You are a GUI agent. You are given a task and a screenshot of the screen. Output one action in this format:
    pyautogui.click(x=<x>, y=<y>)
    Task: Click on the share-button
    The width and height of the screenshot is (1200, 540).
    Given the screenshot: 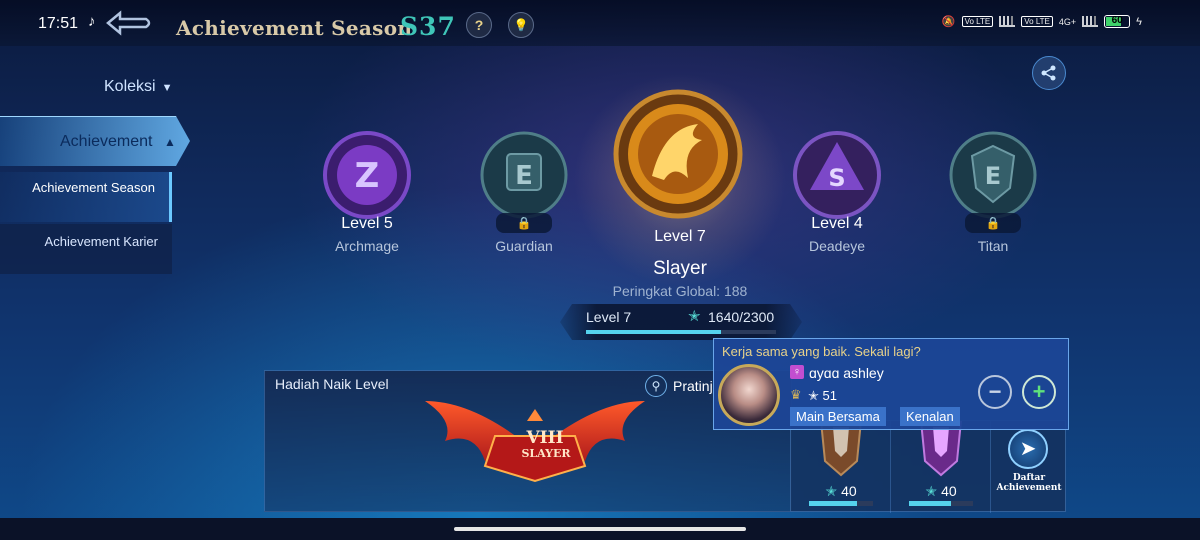 What is the action you would take?
    pyautogui.click(x=1049, y=73)
    